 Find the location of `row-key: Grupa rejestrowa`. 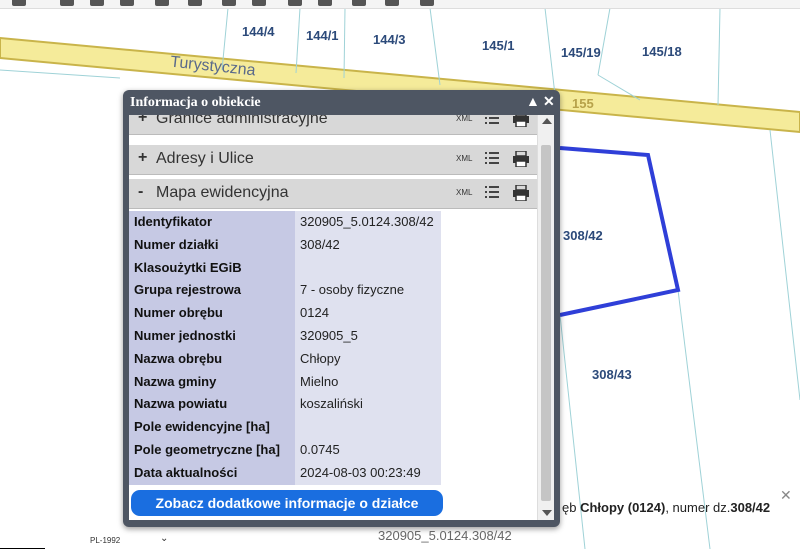

row-key: Grupa rejestrowa is located at coordinates (212, 291).